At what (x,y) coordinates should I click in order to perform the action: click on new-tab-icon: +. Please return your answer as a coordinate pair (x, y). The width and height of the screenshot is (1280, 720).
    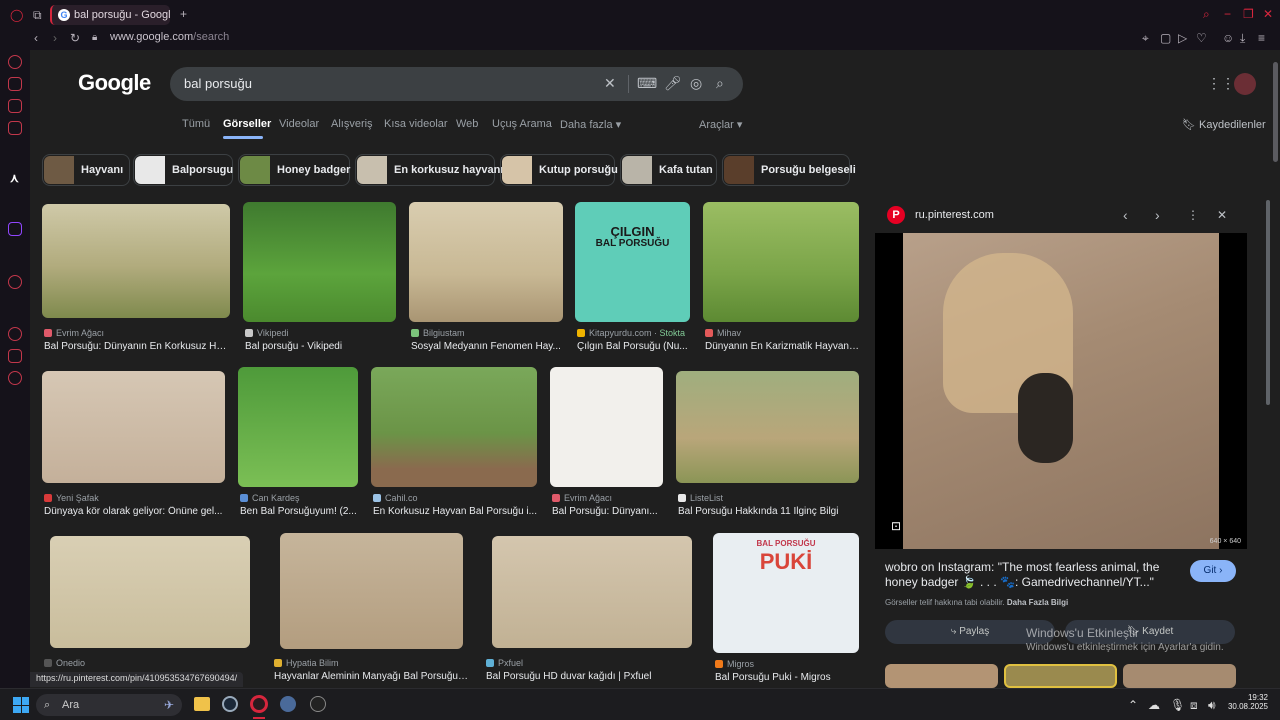
    Looking at the image, I should click on (183, 14).